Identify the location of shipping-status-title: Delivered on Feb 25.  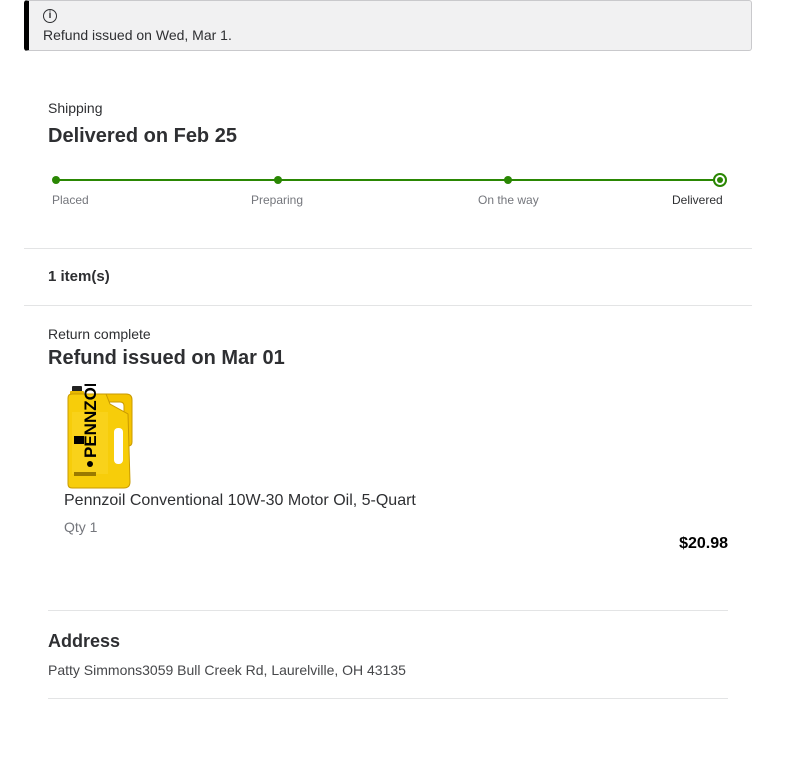
(142, 136).